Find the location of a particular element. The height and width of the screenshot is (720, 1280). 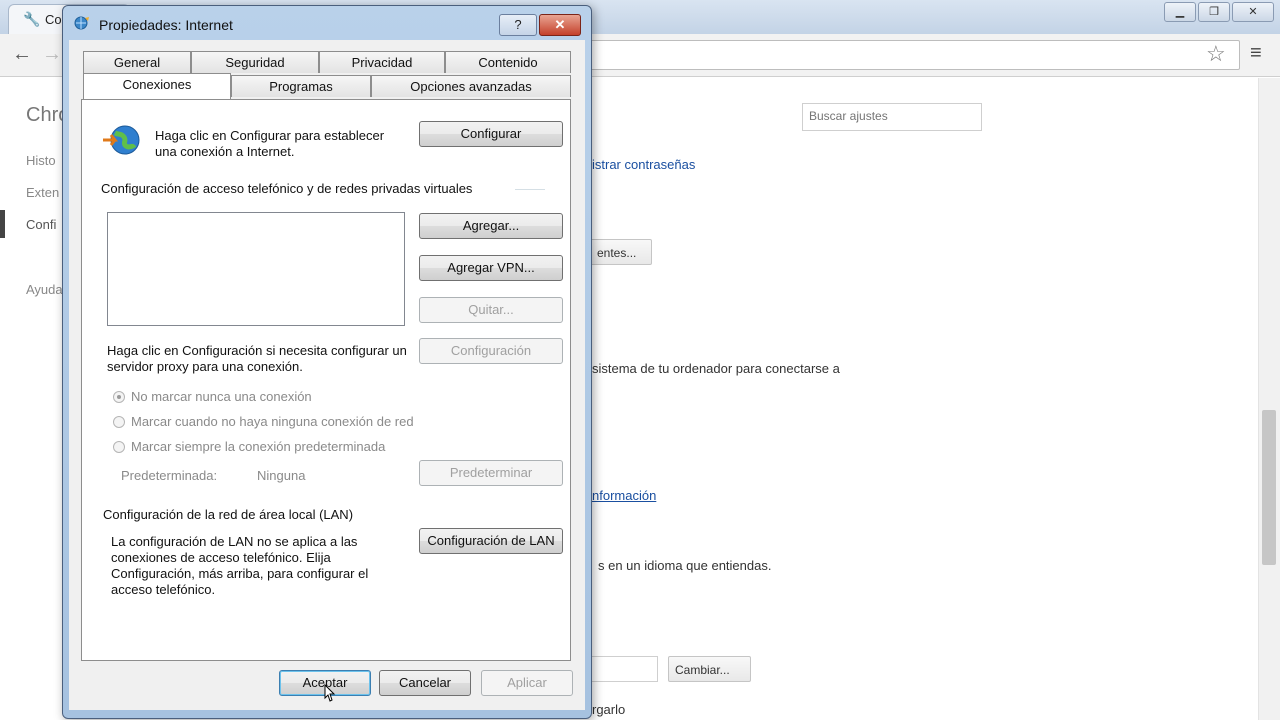

sidebar-item-extensions: Exten is located at coordinates (42, 192).